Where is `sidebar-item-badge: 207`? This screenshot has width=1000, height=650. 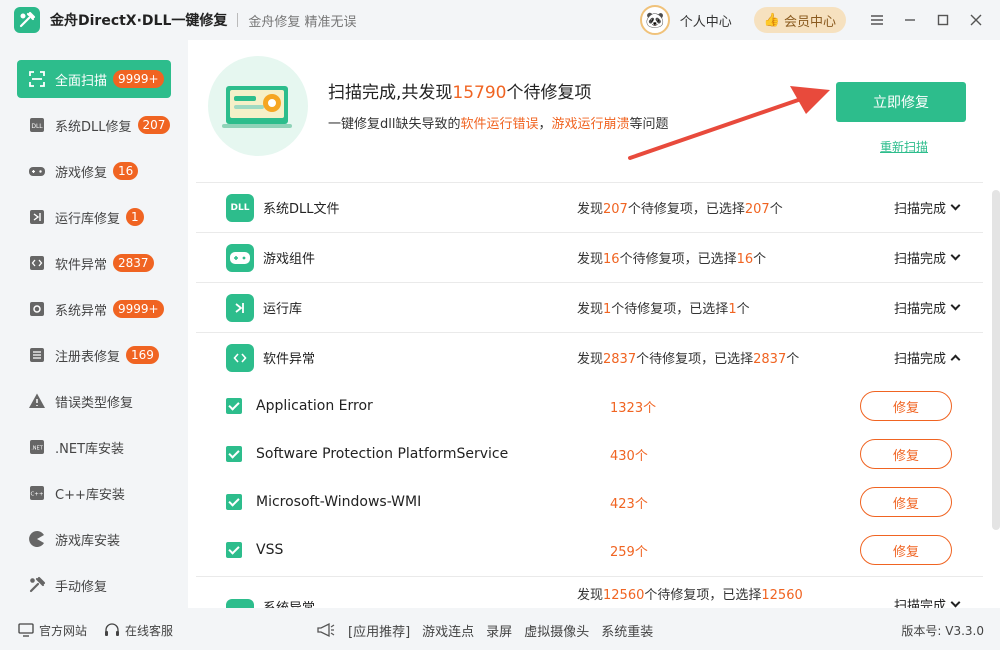 sidebar-item-badge: 207 is located at coordinates (154, 125).